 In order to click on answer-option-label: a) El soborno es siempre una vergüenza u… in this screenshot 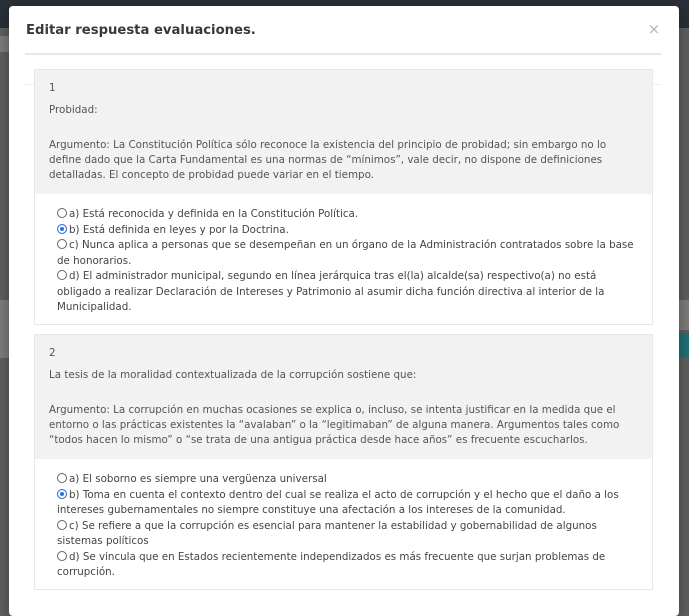, I will do `click(198, 479)`.